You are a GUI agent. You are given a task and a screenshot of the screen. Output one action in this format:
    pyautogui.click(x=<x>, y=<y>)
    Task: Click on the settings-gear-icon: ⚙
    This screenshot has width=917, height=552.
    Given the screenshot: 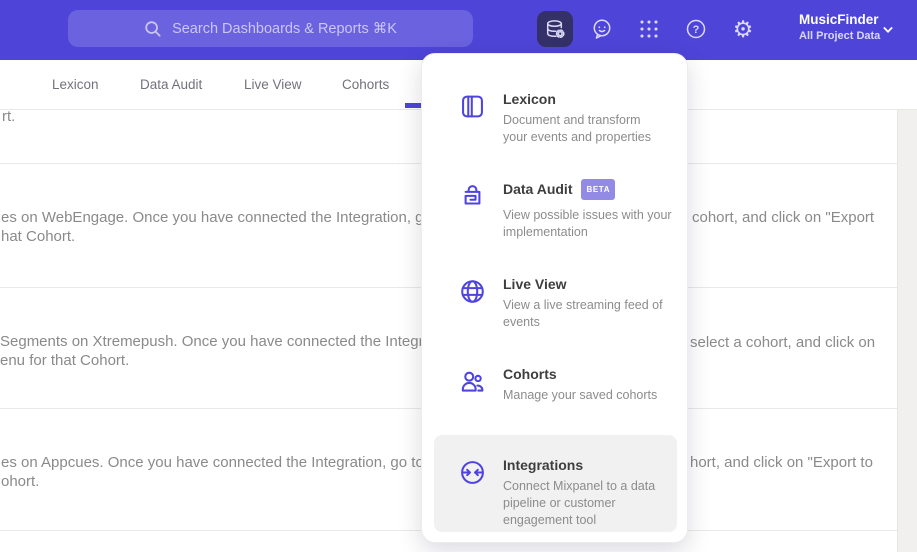 What is the action you would take?
    pyautogui.click(x=743, y=28)
    